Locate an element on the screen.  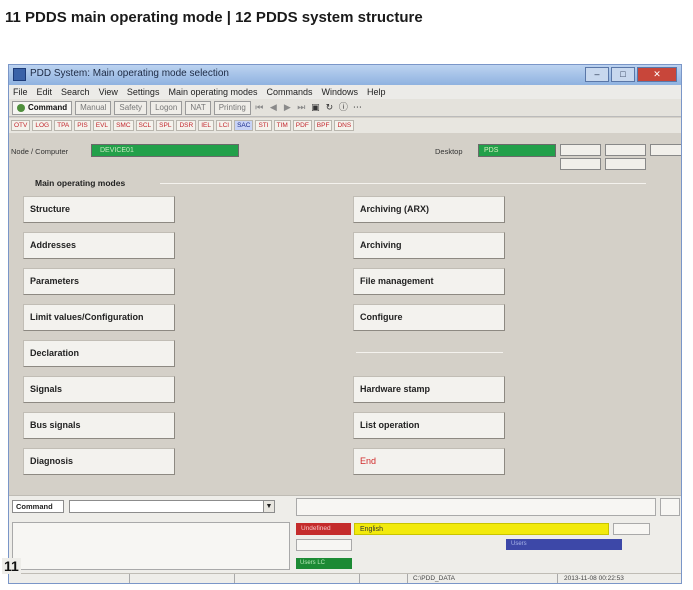
signals-button: Signals is located at coordinates (99, 389).